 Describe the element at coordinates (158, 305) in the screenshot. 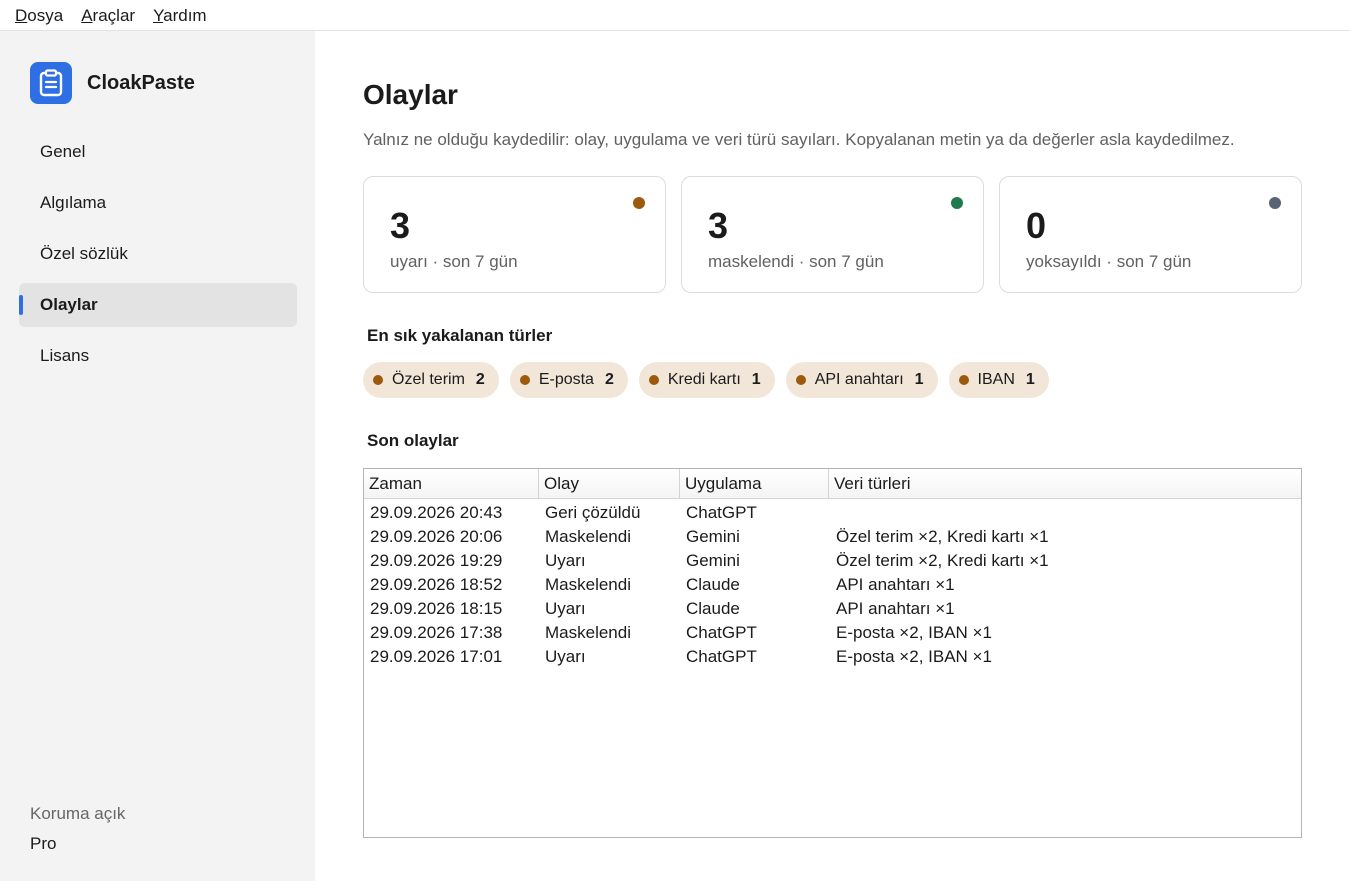

I see `sidebar-item-olaylar: Olaylar` at that location.